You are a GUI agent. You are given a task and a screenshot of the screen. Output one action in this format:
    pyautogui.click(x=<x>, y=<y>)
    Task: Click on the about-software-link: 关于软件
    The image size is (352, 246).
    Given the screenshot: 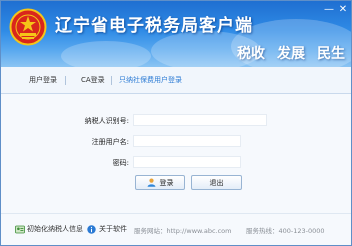 What is the action you would take?
    pyautogui.click(x=107, y=229)
    